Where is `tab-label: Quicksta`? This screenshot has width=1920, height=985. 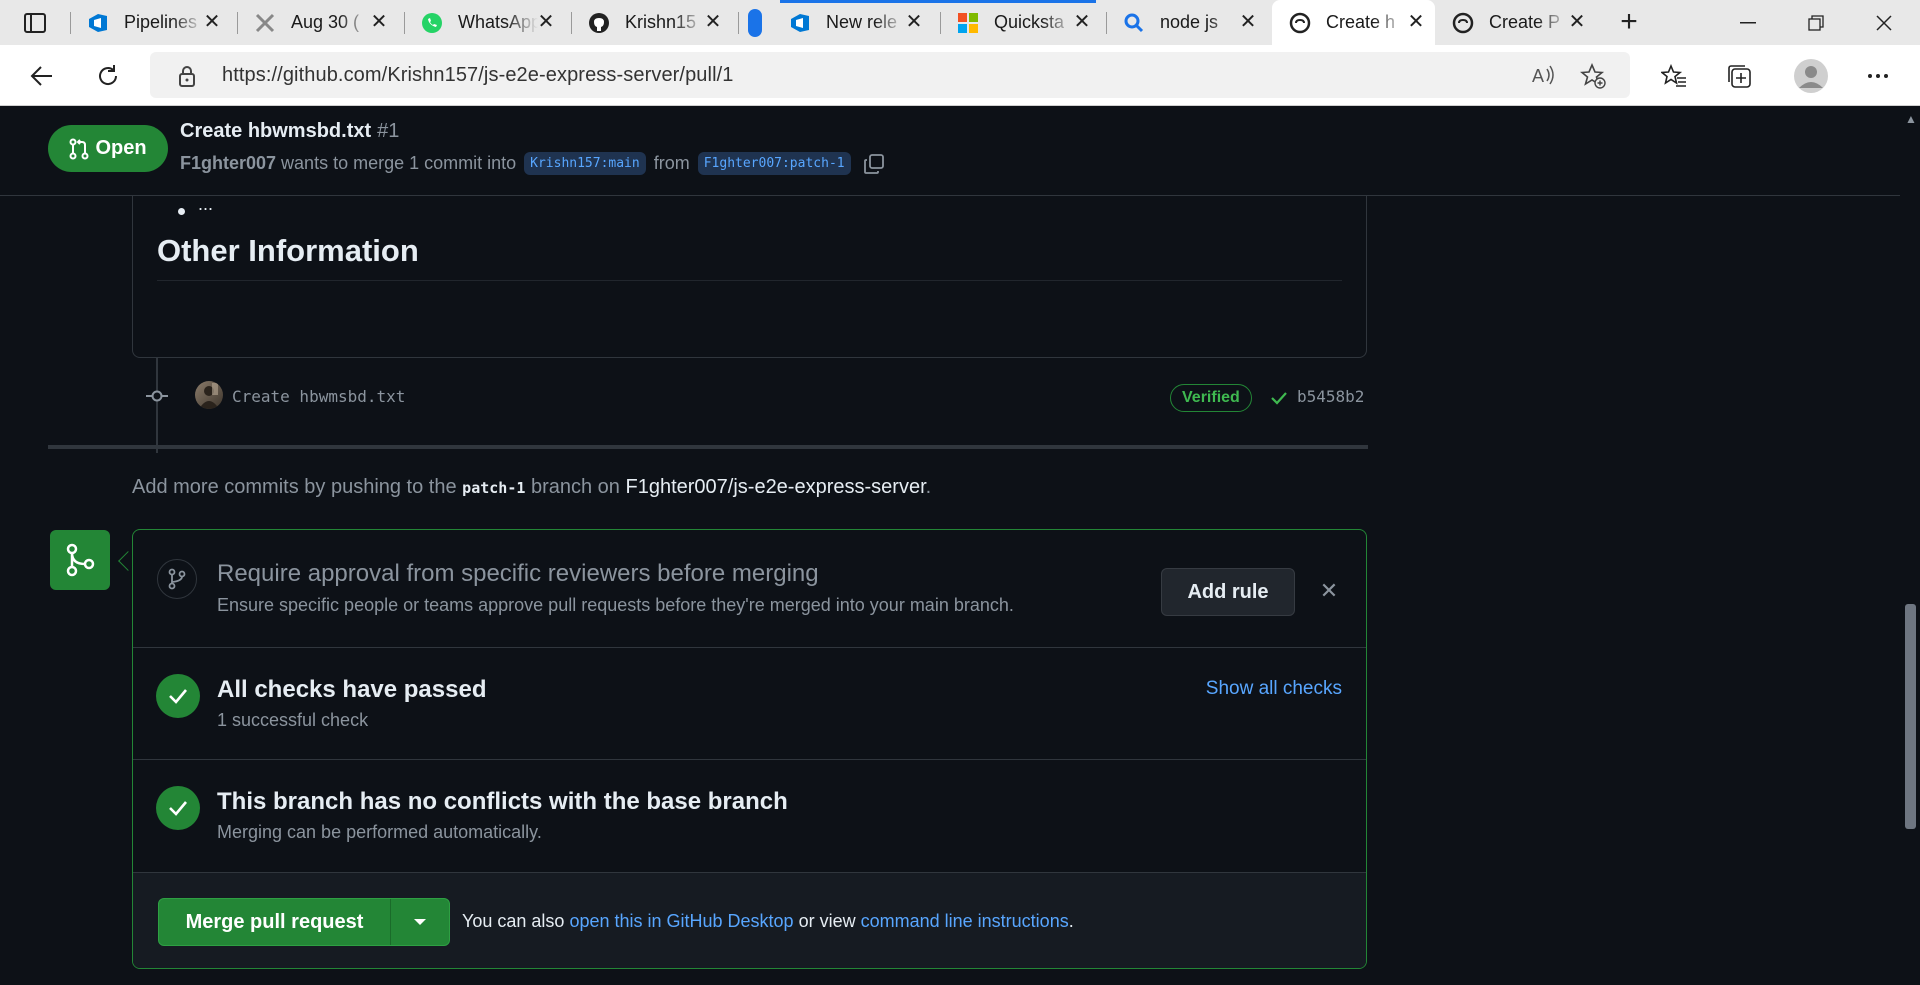 tab-label: Quicksta is located at coordinates (1029, 22).